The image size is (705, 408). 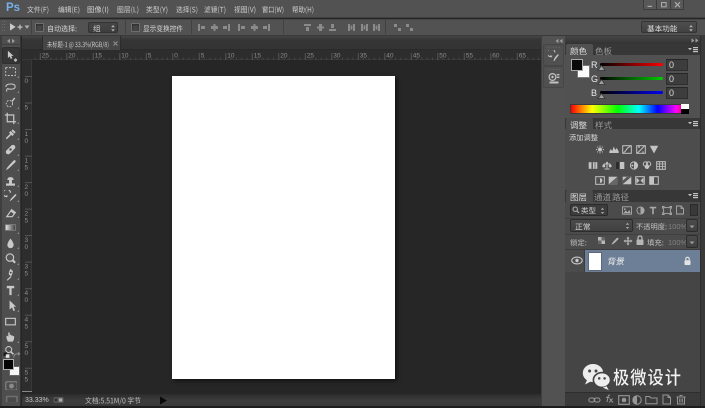 I want to click on svg-text: 30, so click(x=337, y=56).